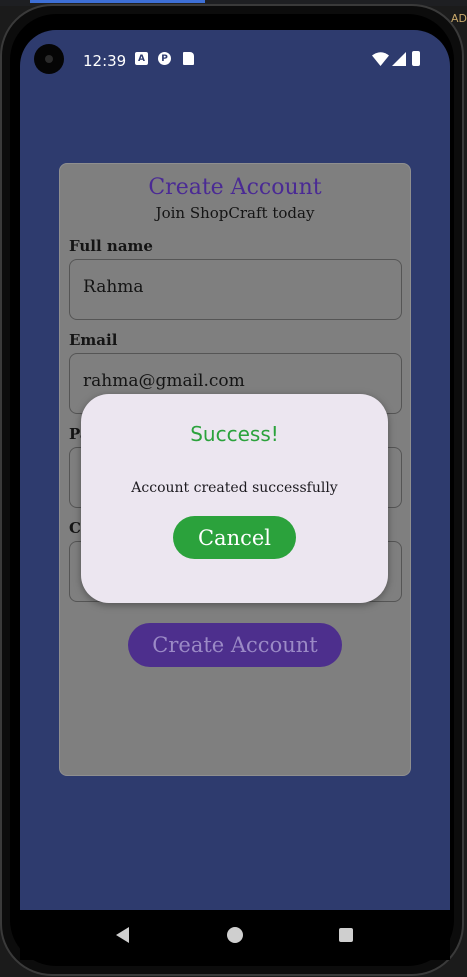  Describe the element at coordinates (235, 213) in the screenshot. I see `card-subtitle: Join ShopCraft today` at that location.